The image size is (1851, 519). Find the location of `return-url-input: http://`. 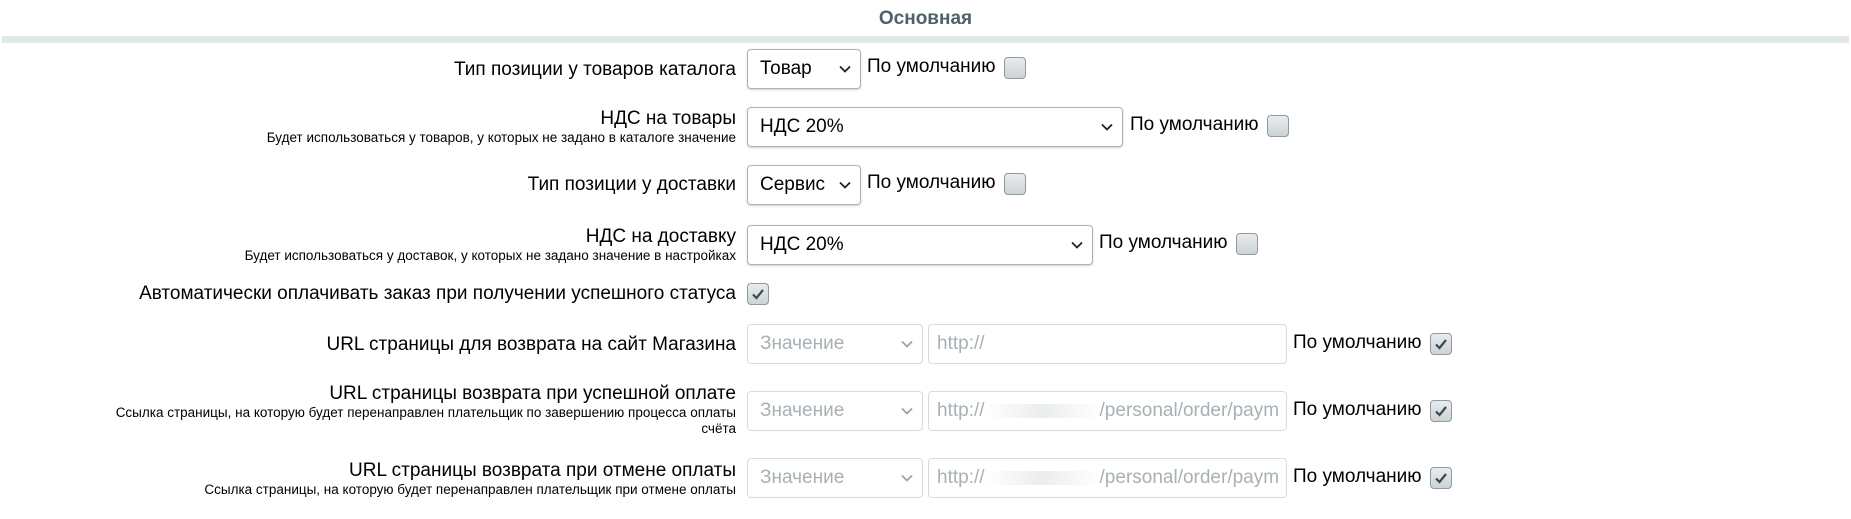

return-url-input: http:// is located at coordinates (1107, 344).